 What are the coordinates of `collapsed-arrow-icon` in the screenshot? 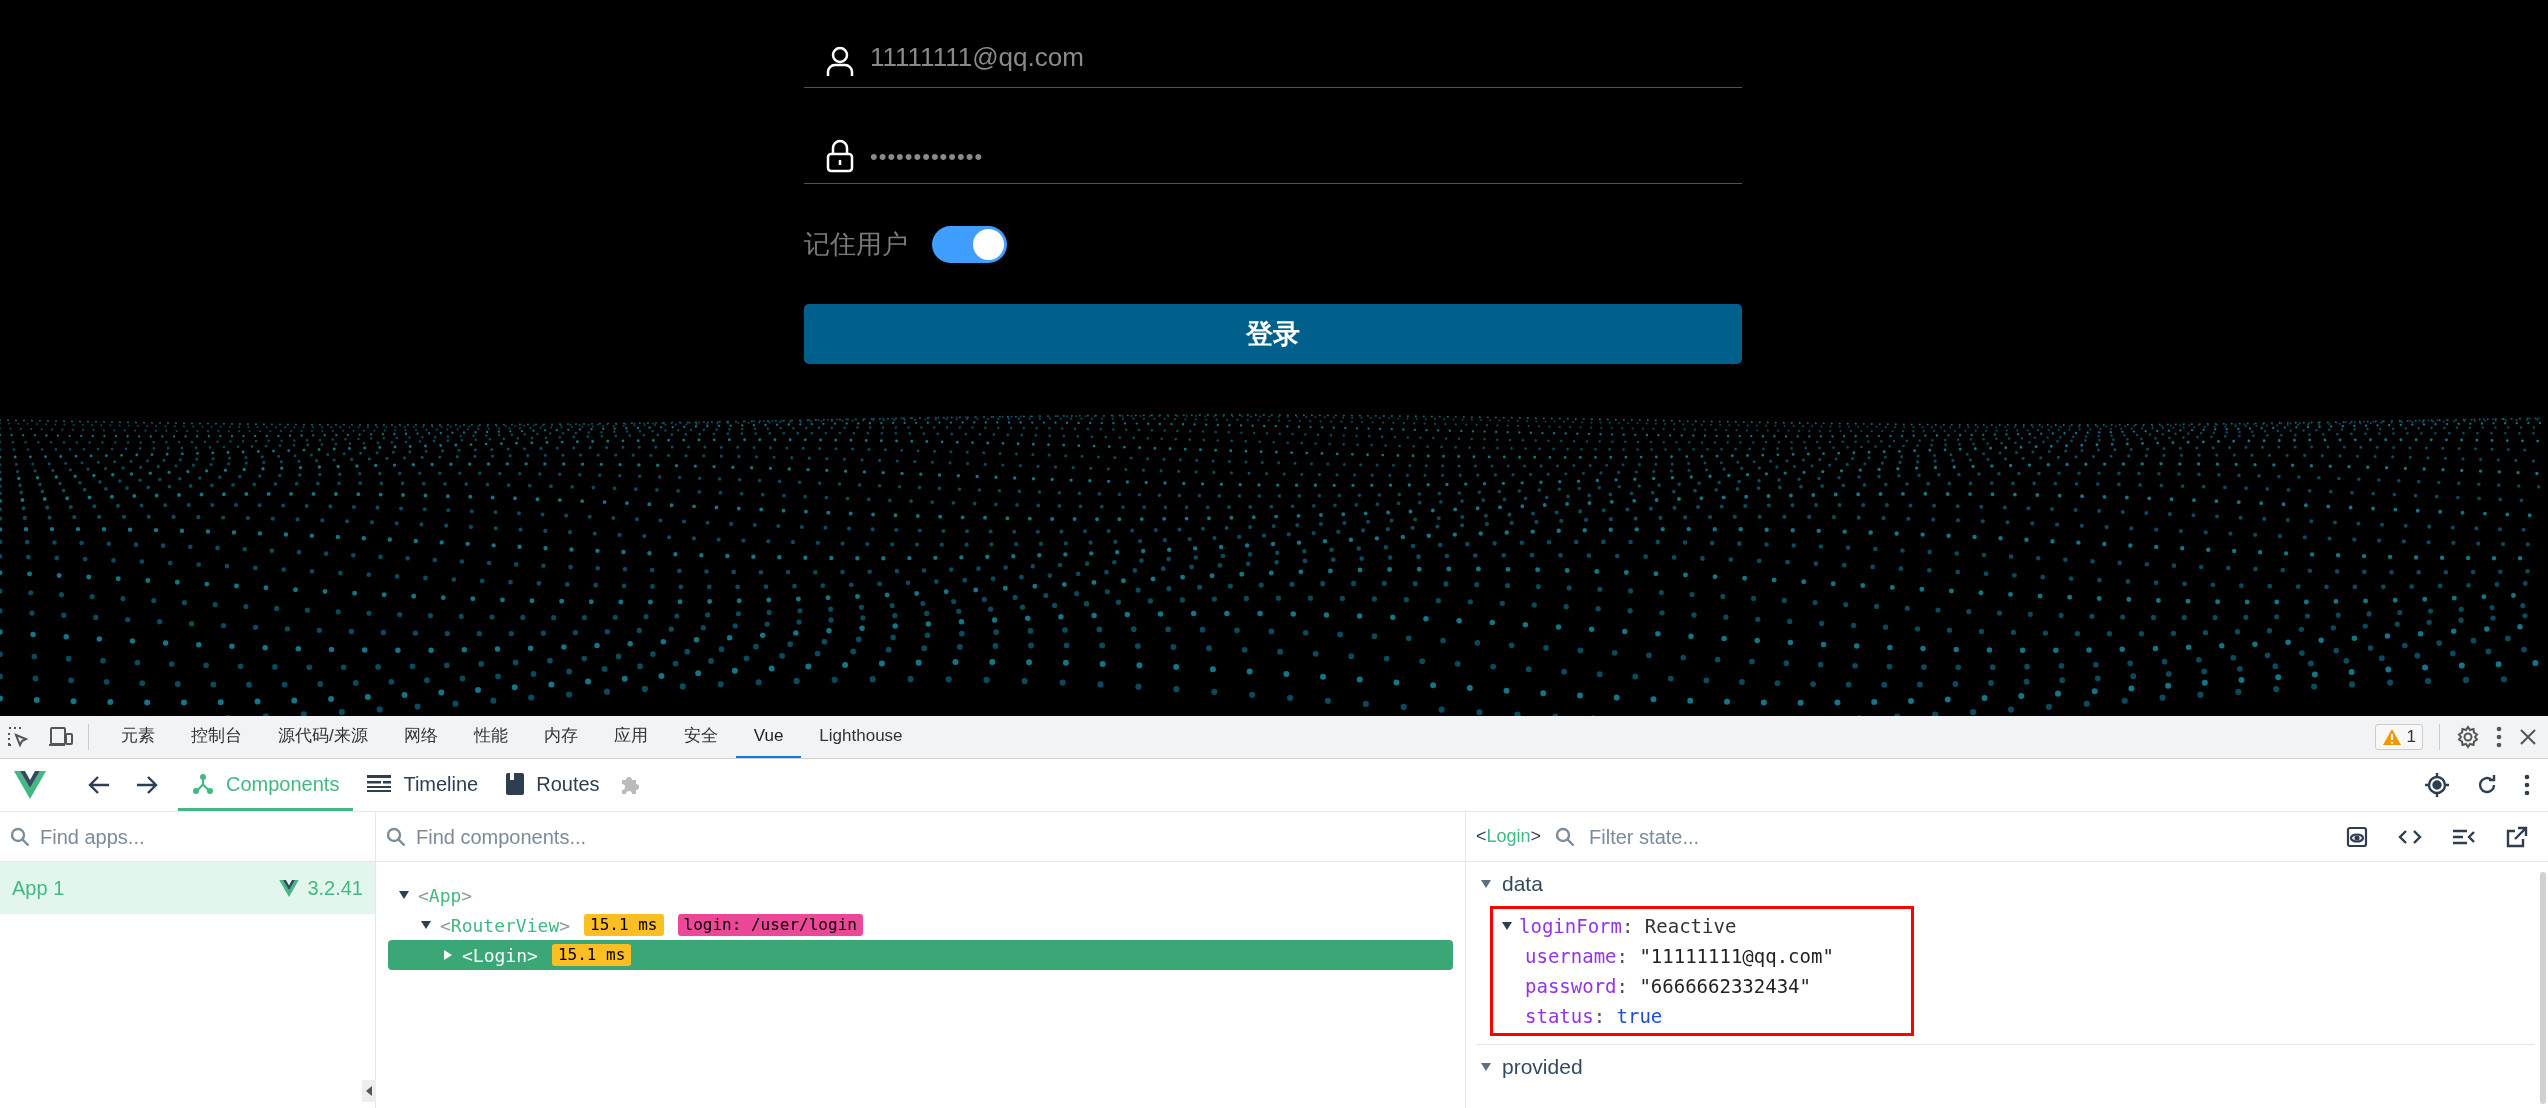 It's located at (448, 955).